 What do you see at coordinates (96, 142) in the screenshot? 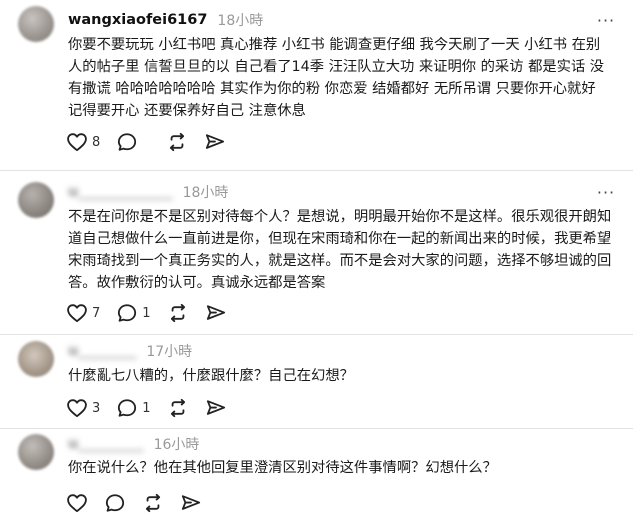
I see `like-count: 8` at bounding box center [96, 142].